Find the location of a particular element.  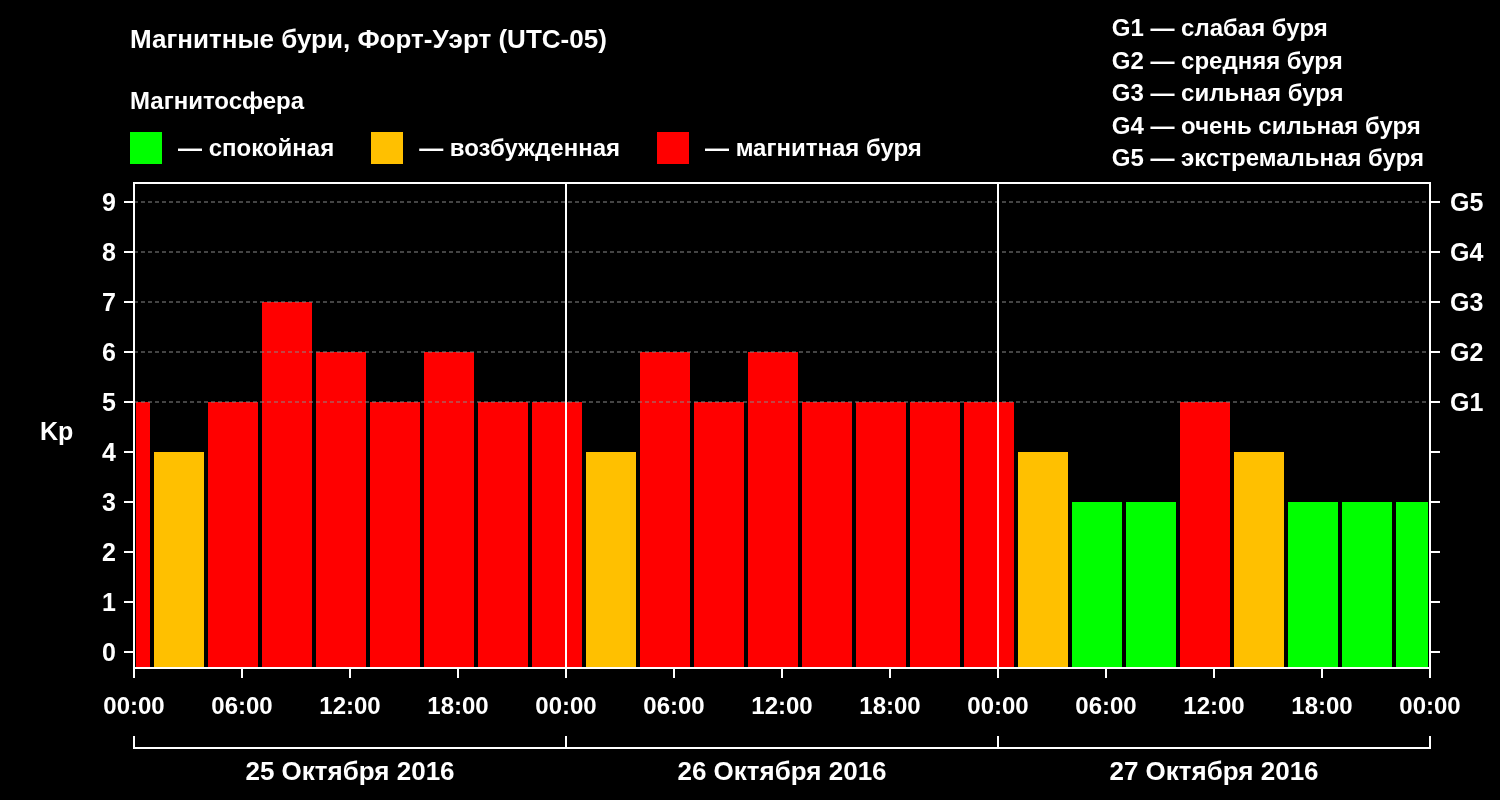

date-label: 25 Октября 2016 is located at coordinates (350, 771).